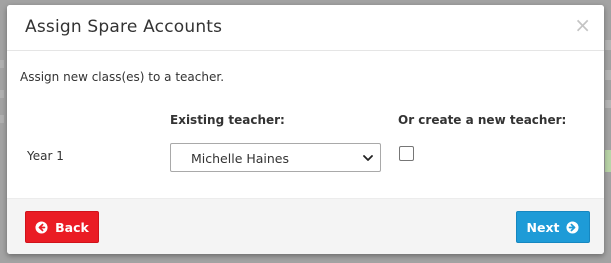 This screenshot has width=611, height=263. What do you see at coordinates (124, 27) in the screenshot?
I see `dialog-title: Assign Spare Accounts` at bounding box center [124, 27].